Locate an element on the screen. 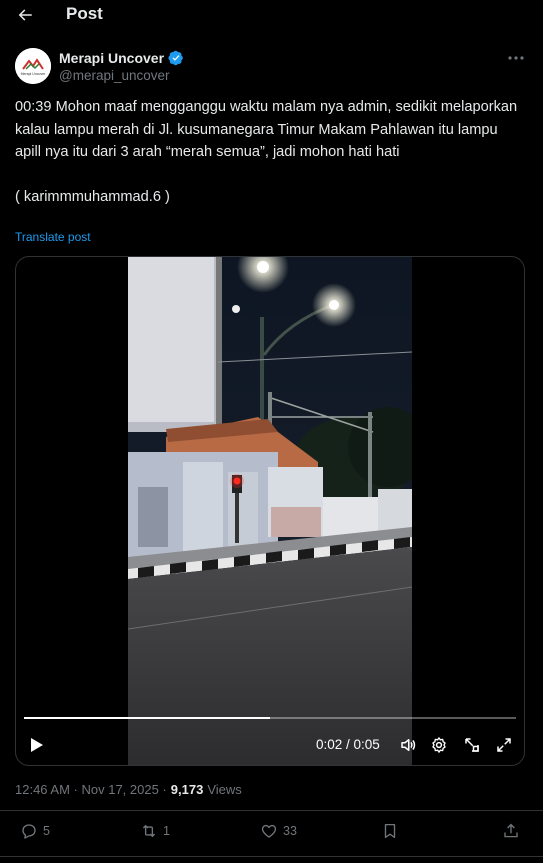  more-options-icon is located at coordinates (516, 58).